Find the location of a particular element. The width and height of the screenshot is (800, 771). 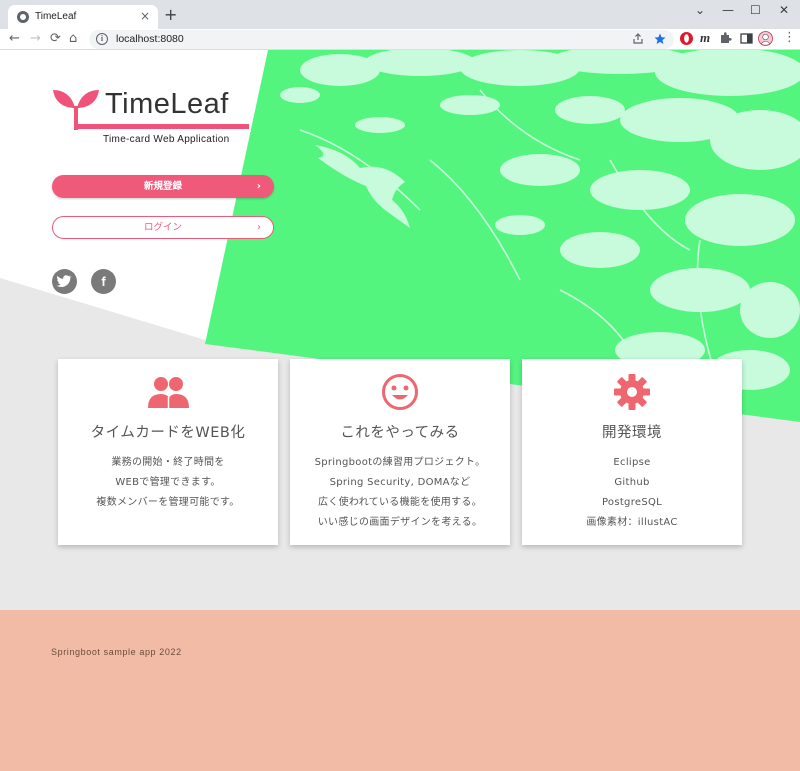

twitter-icon is located at coordinates (64, 281).